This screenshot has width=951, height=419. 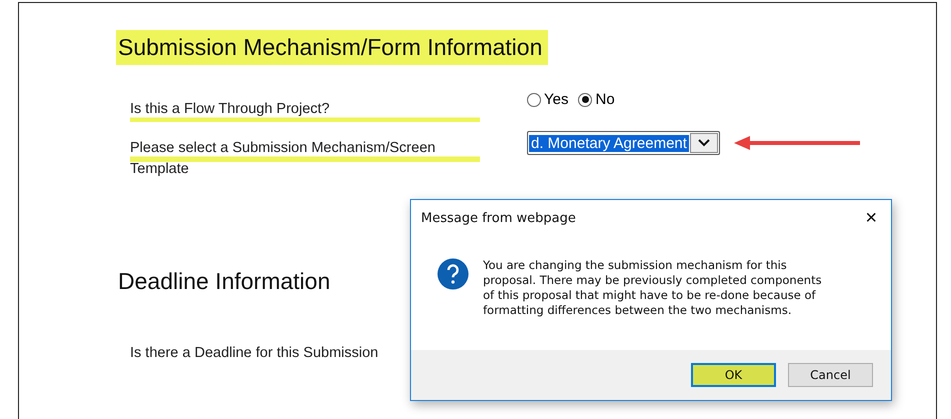 What do you see at coordinates (733, 375) in the screenshot?
I see `dialog-button: OK` at bounding box center [733, 375].